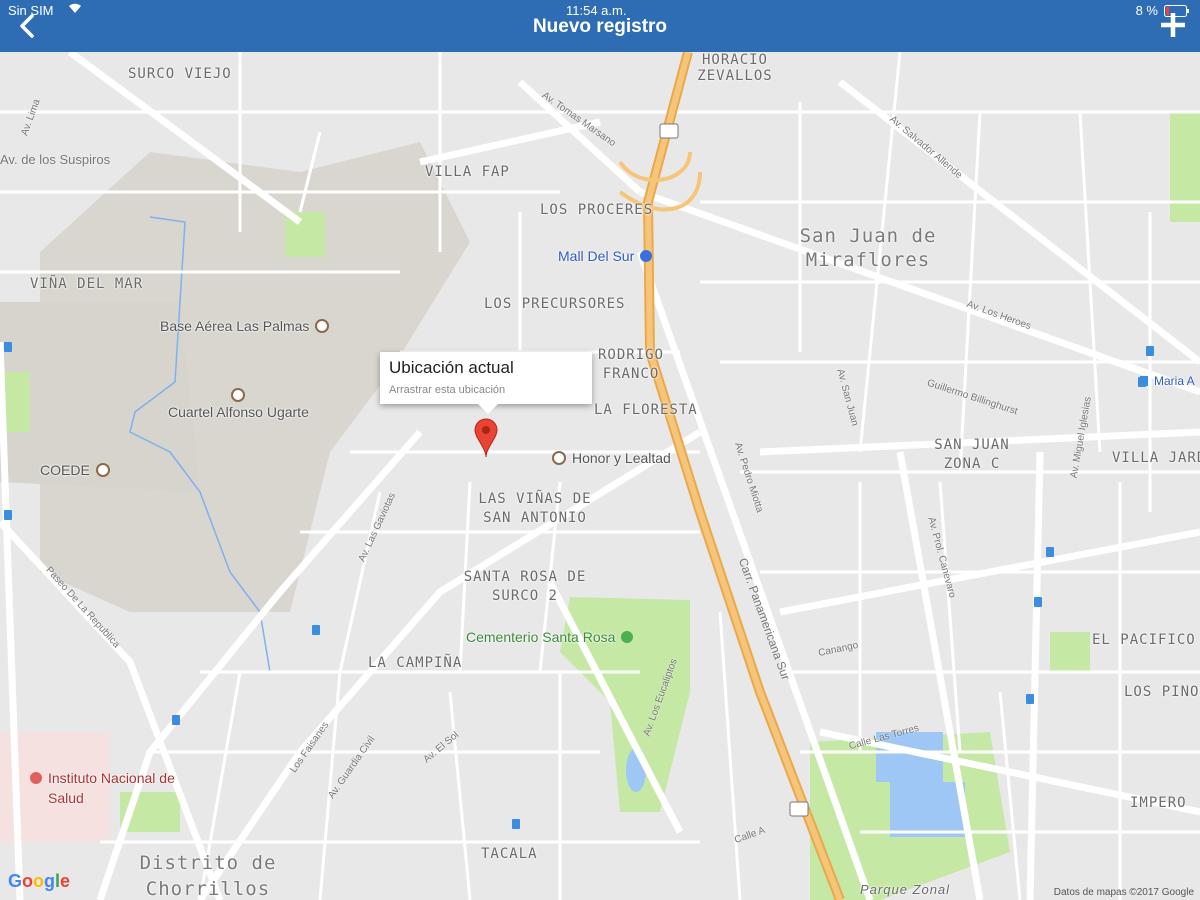  Describe the element at coordinates (972, 454) in the screenshot. I see `area-label: SAN JUAN ZONA C` at that location.